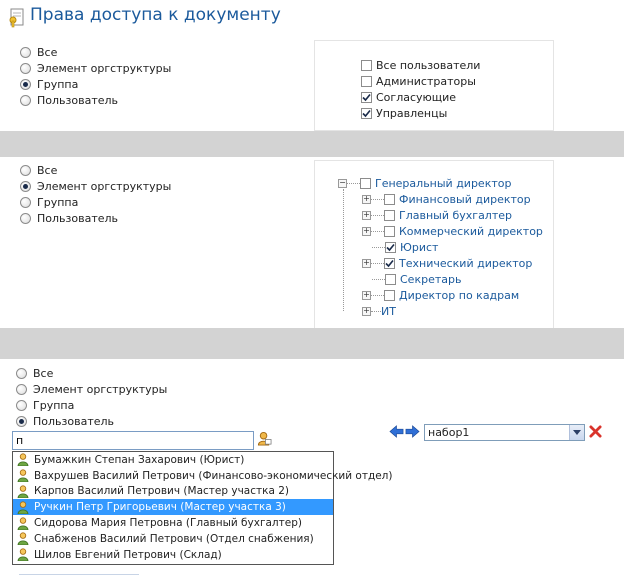 The height and width of the screenshot is (577, 624). I want to click on suggestion-item: Шилов Евгений Петрович (Склад), so click(173, 555).